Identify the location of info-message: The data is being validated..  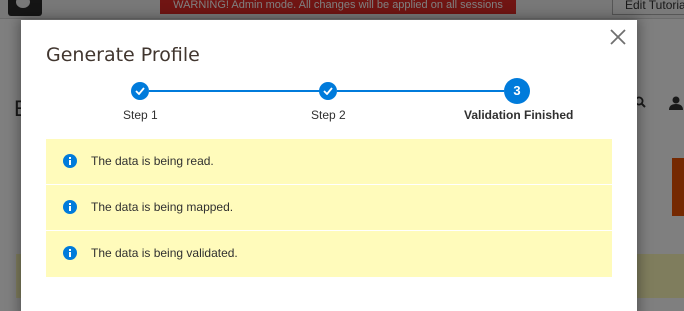
(329, 254).